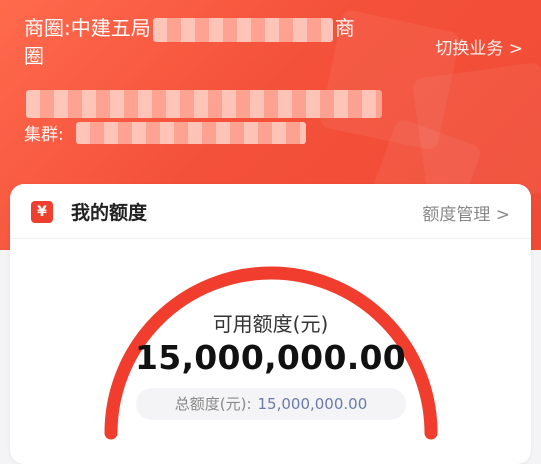  Describe the element at coordinates (34, 56) in the screenshot. I see `district-line2: 圈` at that location.